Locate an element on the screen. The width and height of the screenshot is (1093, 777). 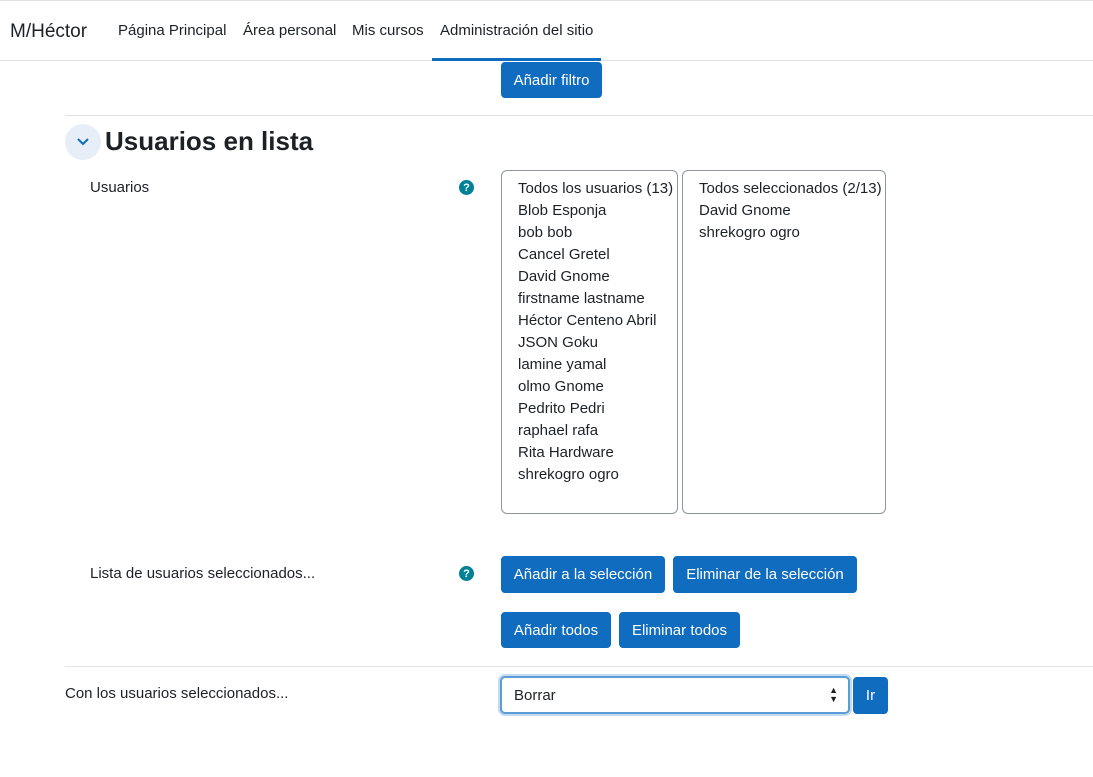
nav-item-site-admin: Administración del sitio is located at coordinates (516, 30).